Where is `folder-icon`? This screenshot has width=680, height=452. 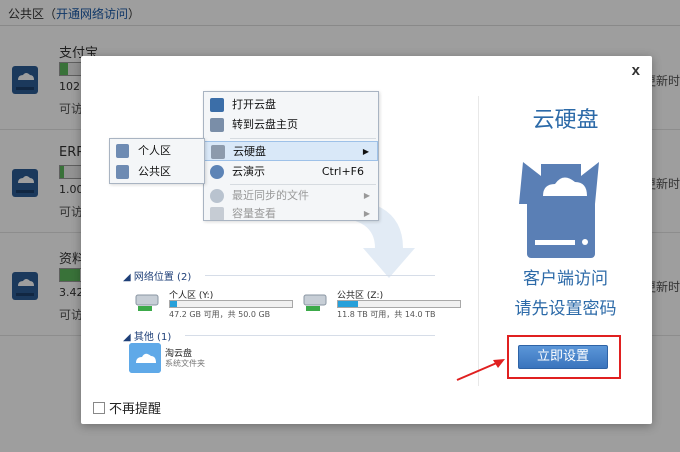
folder-icon is located at coordinates (217, 105).